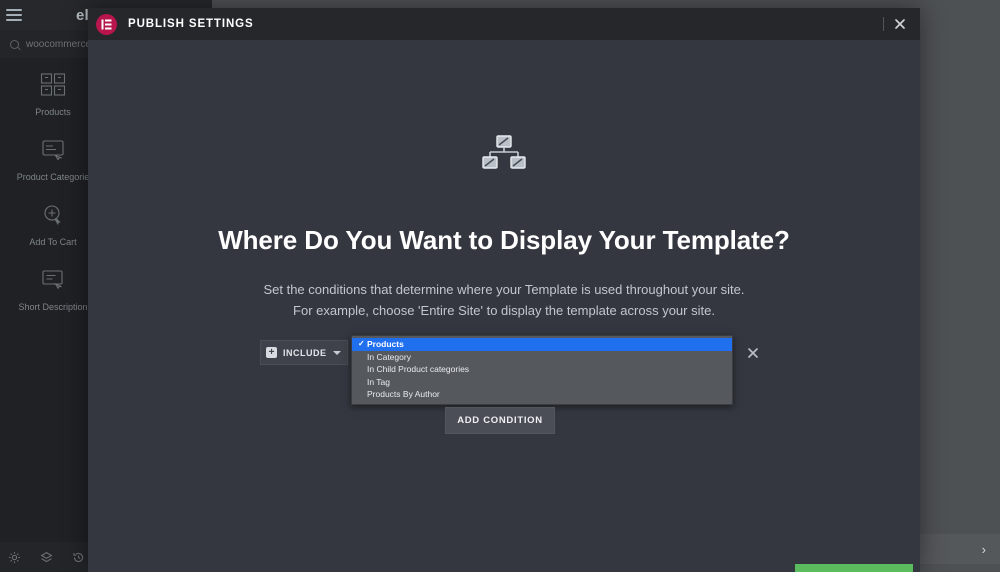 Image resolution: width=1000 pixels, height=572 pixels. What do you see at coordinates (403, 394) in the screenshot?
I see `dropdown-option-label: Products By Author` at bounding box center [403, 394].